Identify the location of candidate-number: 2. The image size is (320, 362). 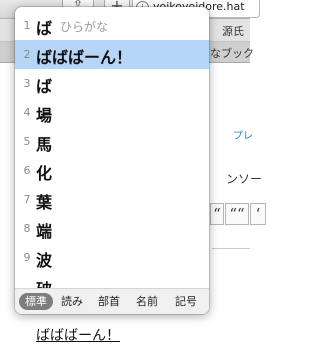
(27, 54).